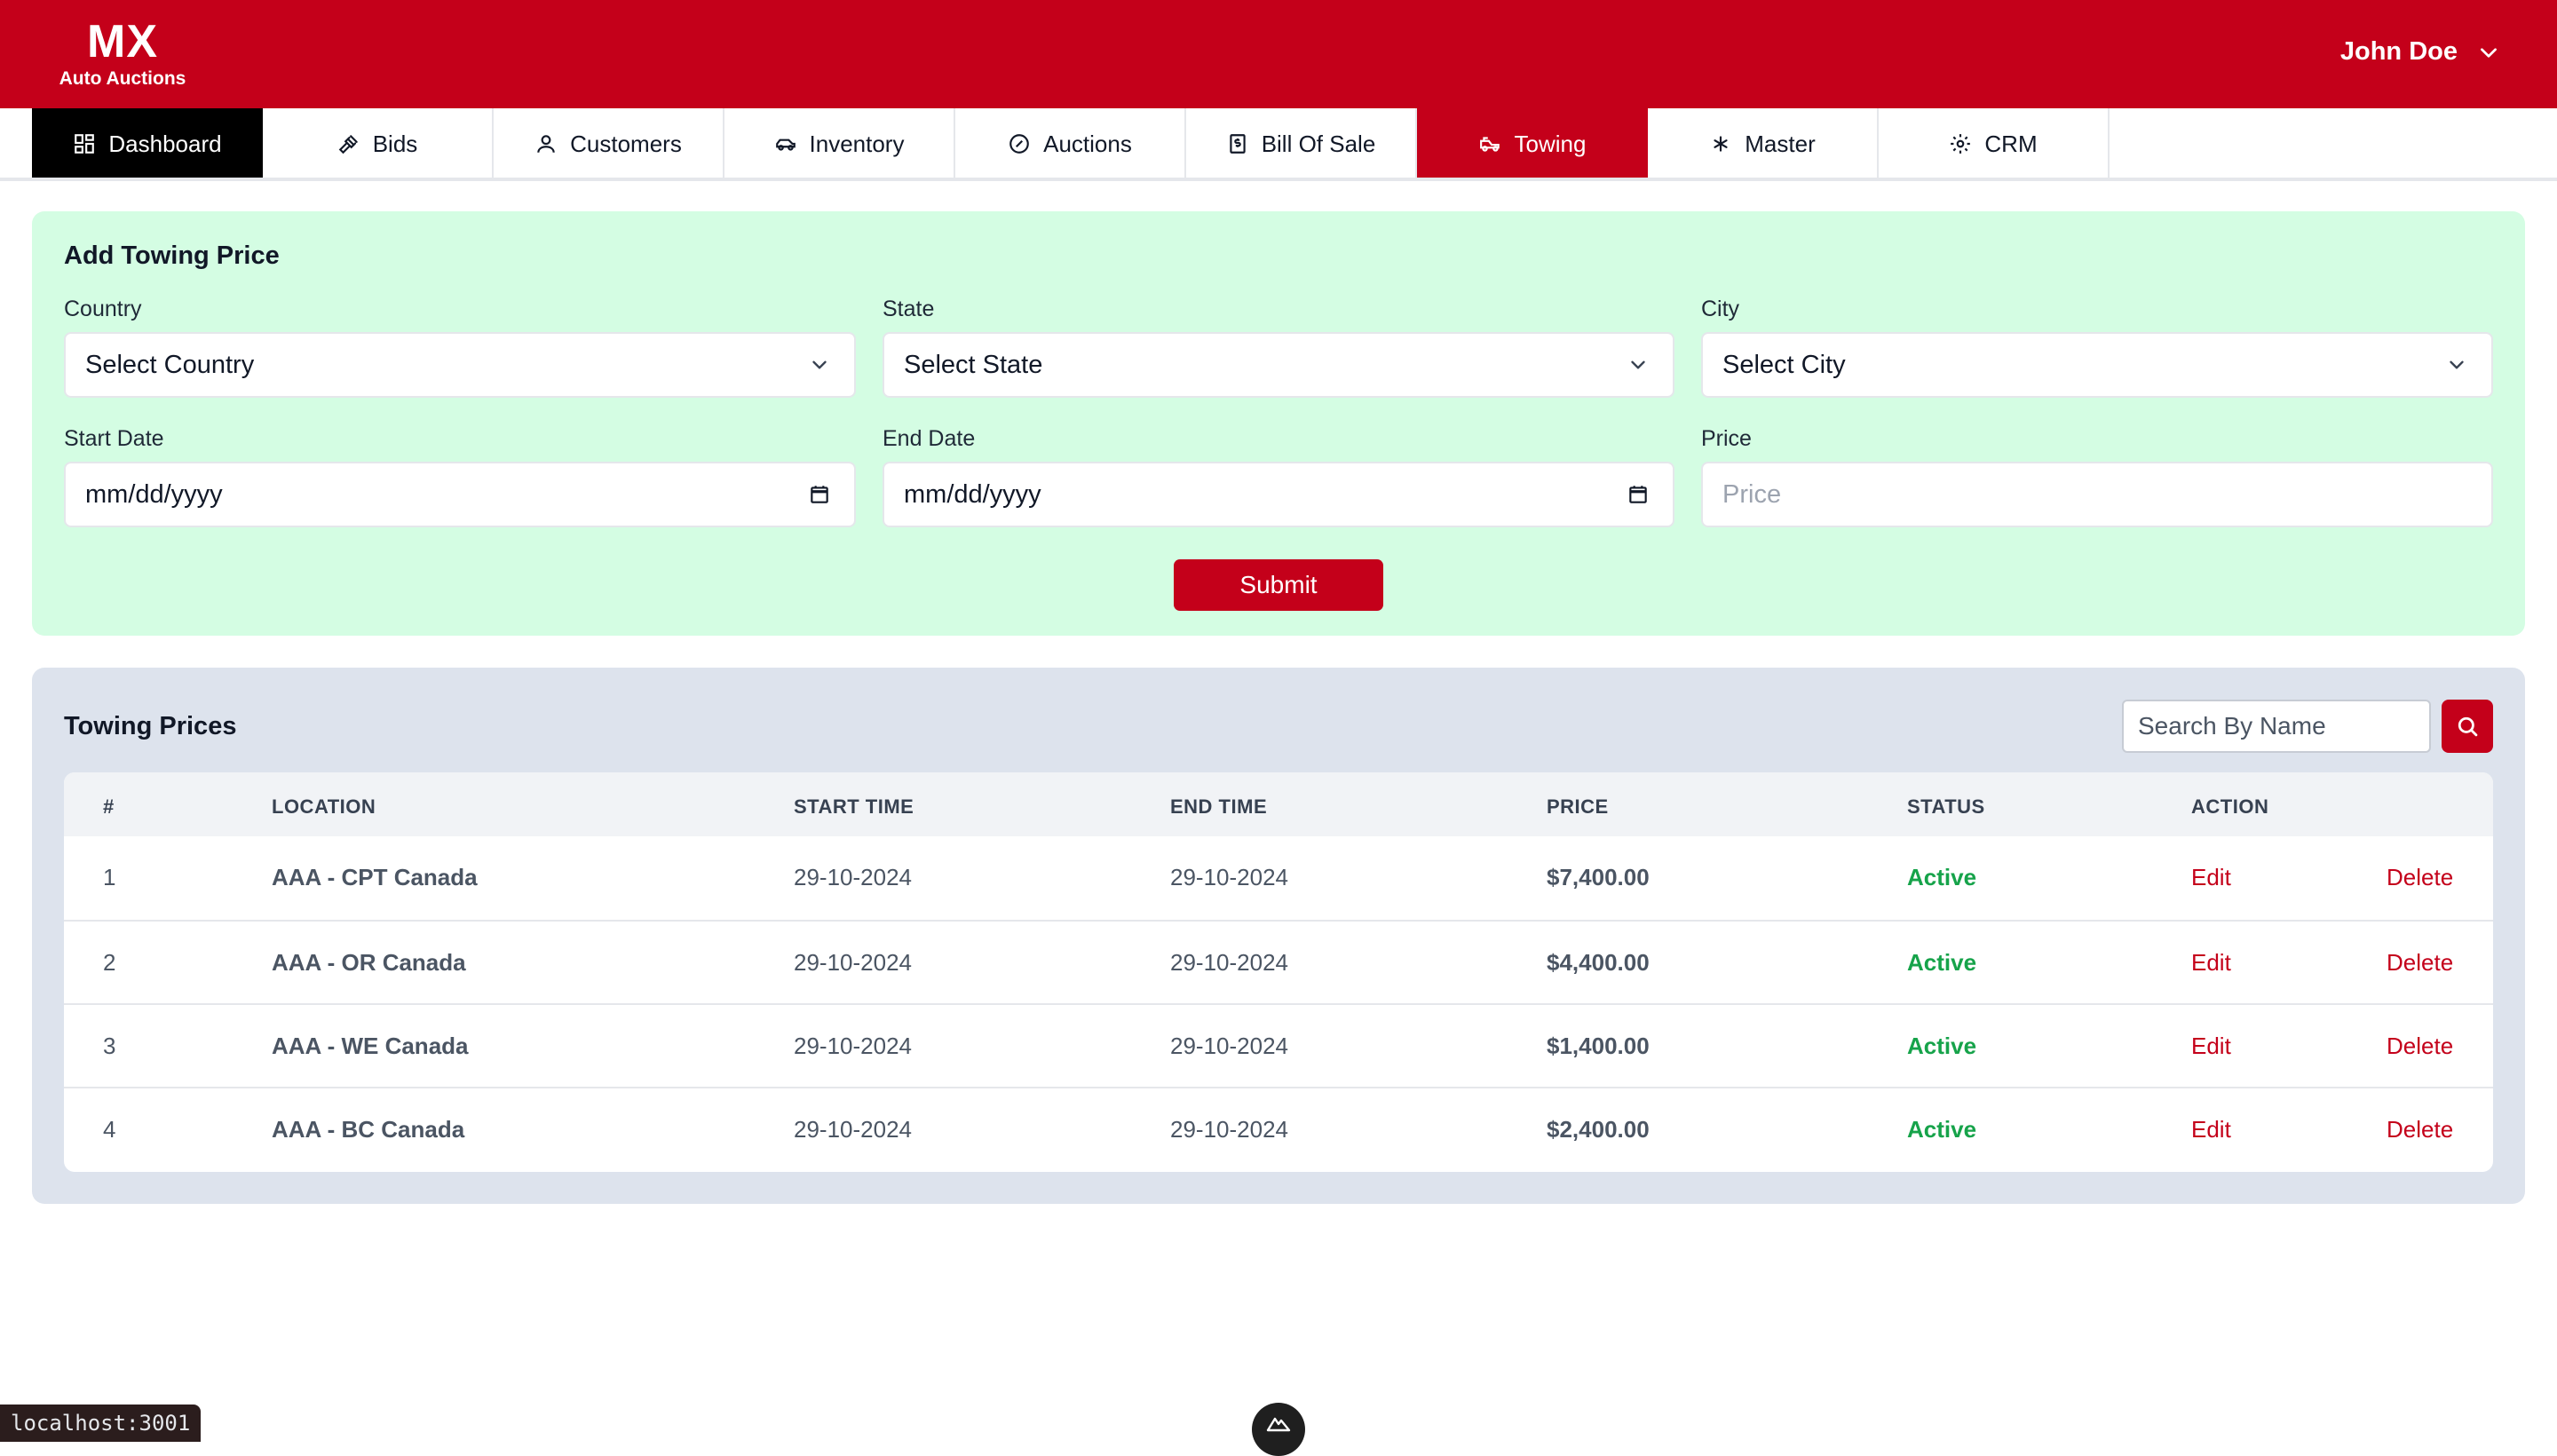  I want to click on column-header: ACTION, so click(2230, 806).